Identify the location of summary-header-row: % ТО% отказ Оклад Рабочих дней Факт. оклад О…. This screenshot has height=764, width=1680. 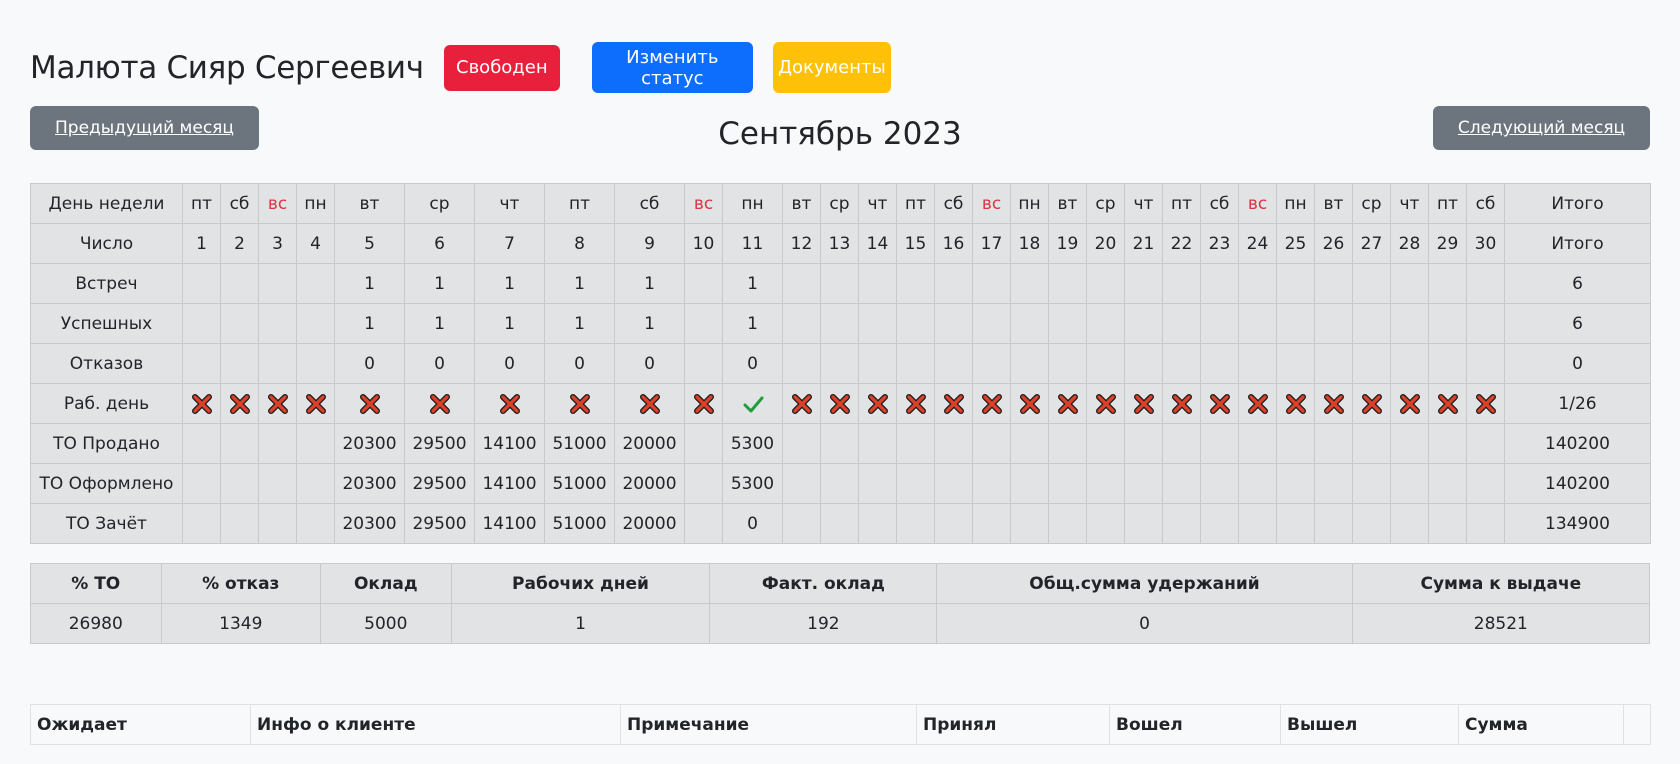
(840, 583).